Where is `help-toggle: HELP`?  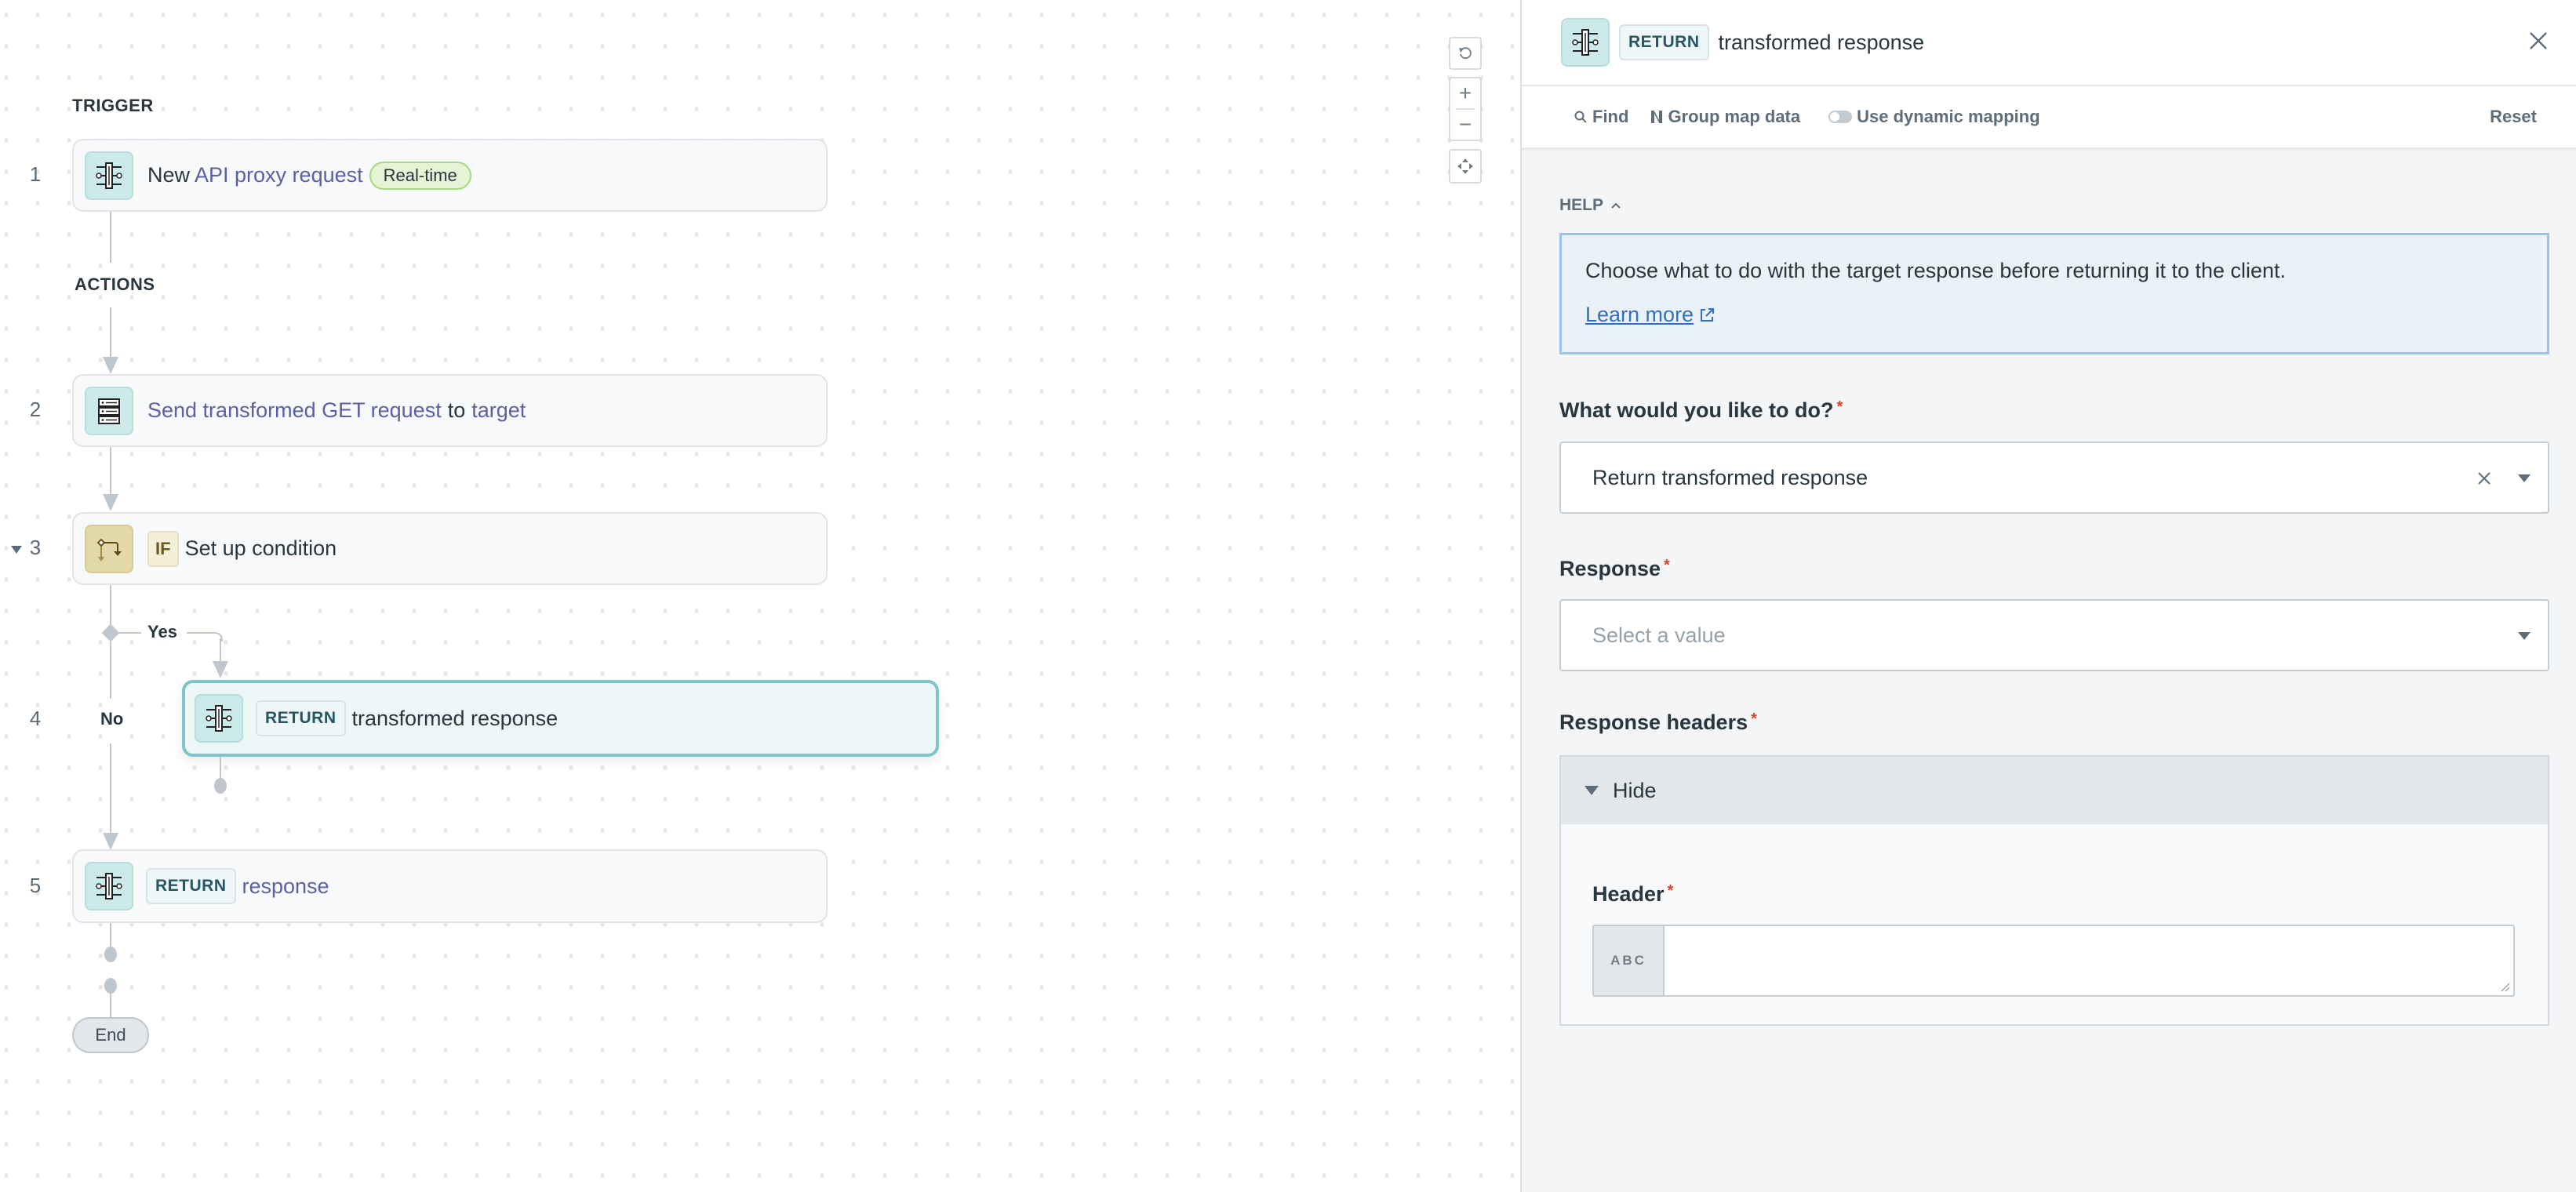 help-toggle: HELP is located at coordinates (1590, 205).